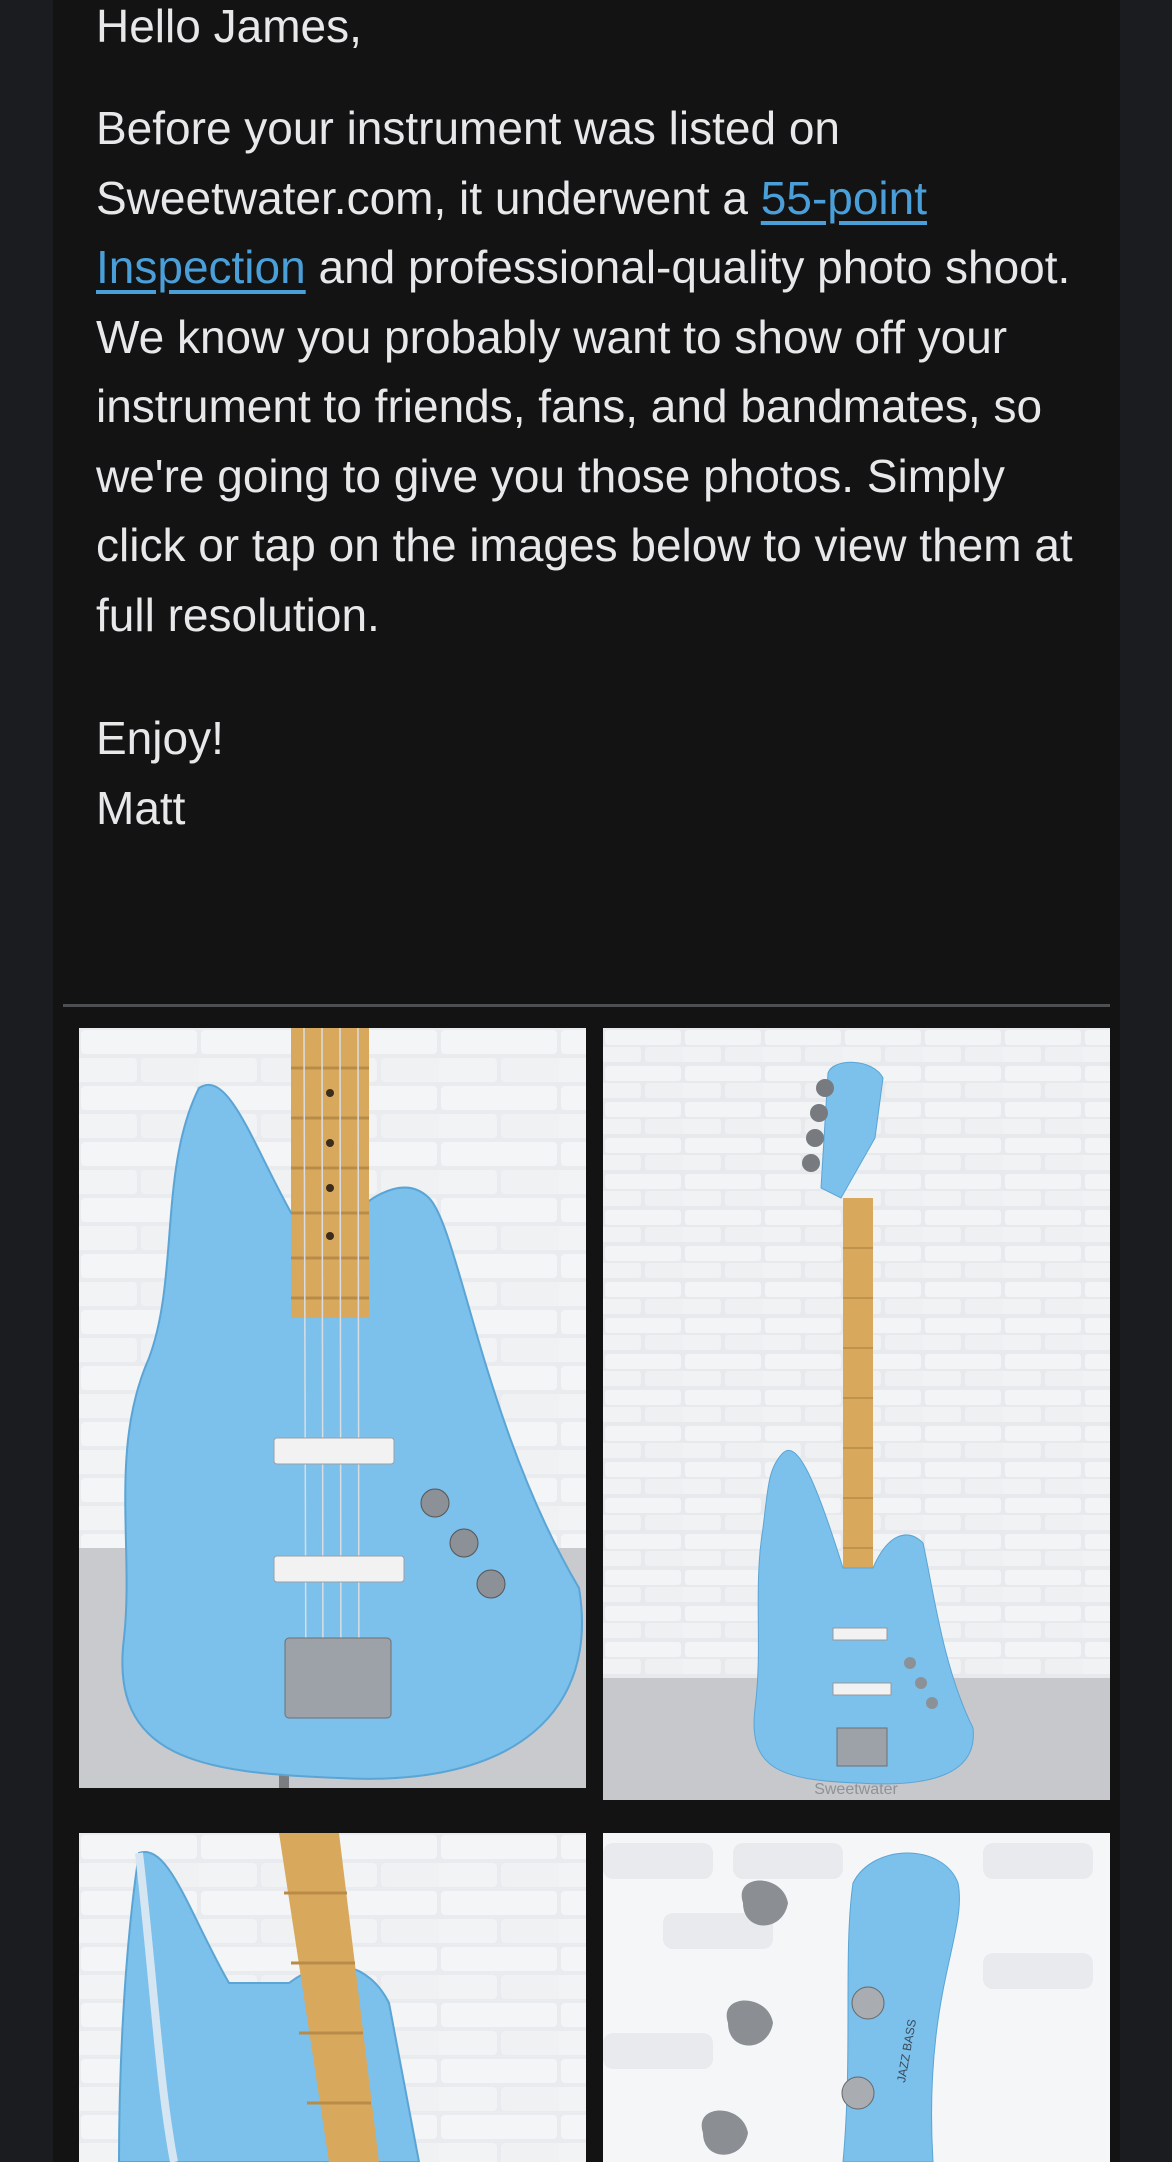 Image resolution: width=1172 pixels, height=2162 pixels. I want to click on guitar-photo-4: JAZZ BASS, so click(856, 1997).